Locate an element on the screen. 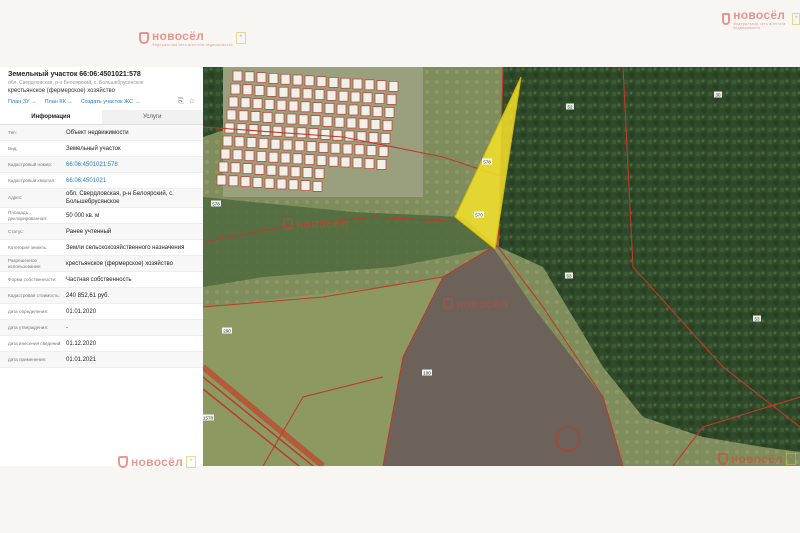 Image resolution: width=800 pixels, height=533 pixels. plan-zu-link: План ЗУ → is located at coordinates (22, 102).